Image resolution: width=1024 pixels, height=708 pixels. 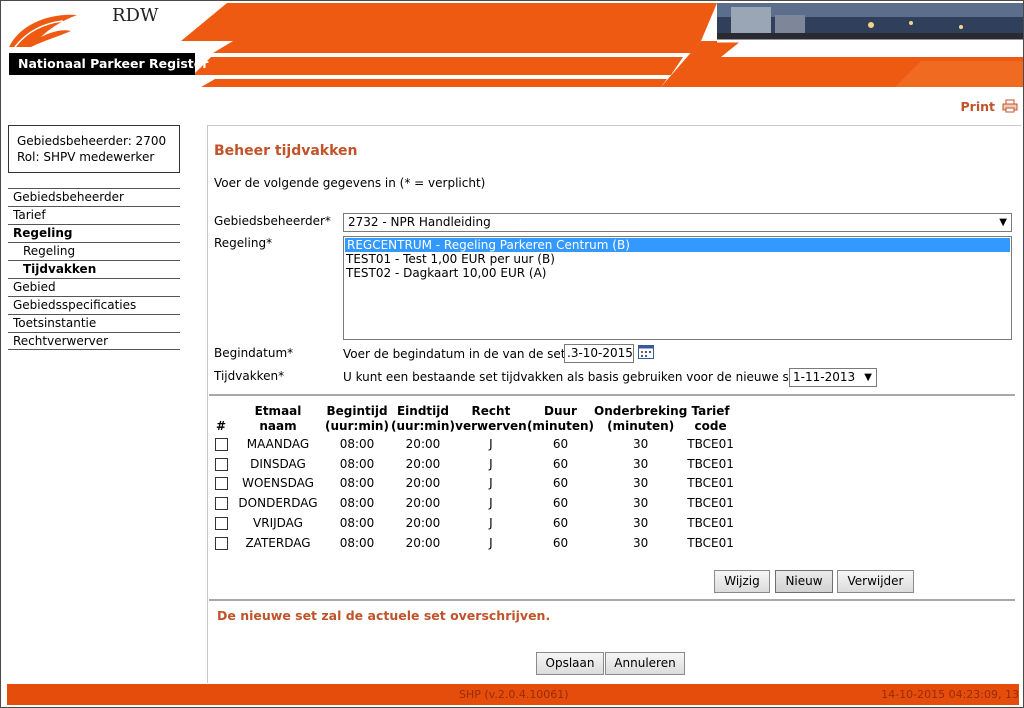 I want to click on regeling-label: Regeling*, so click(x=243, y=243).